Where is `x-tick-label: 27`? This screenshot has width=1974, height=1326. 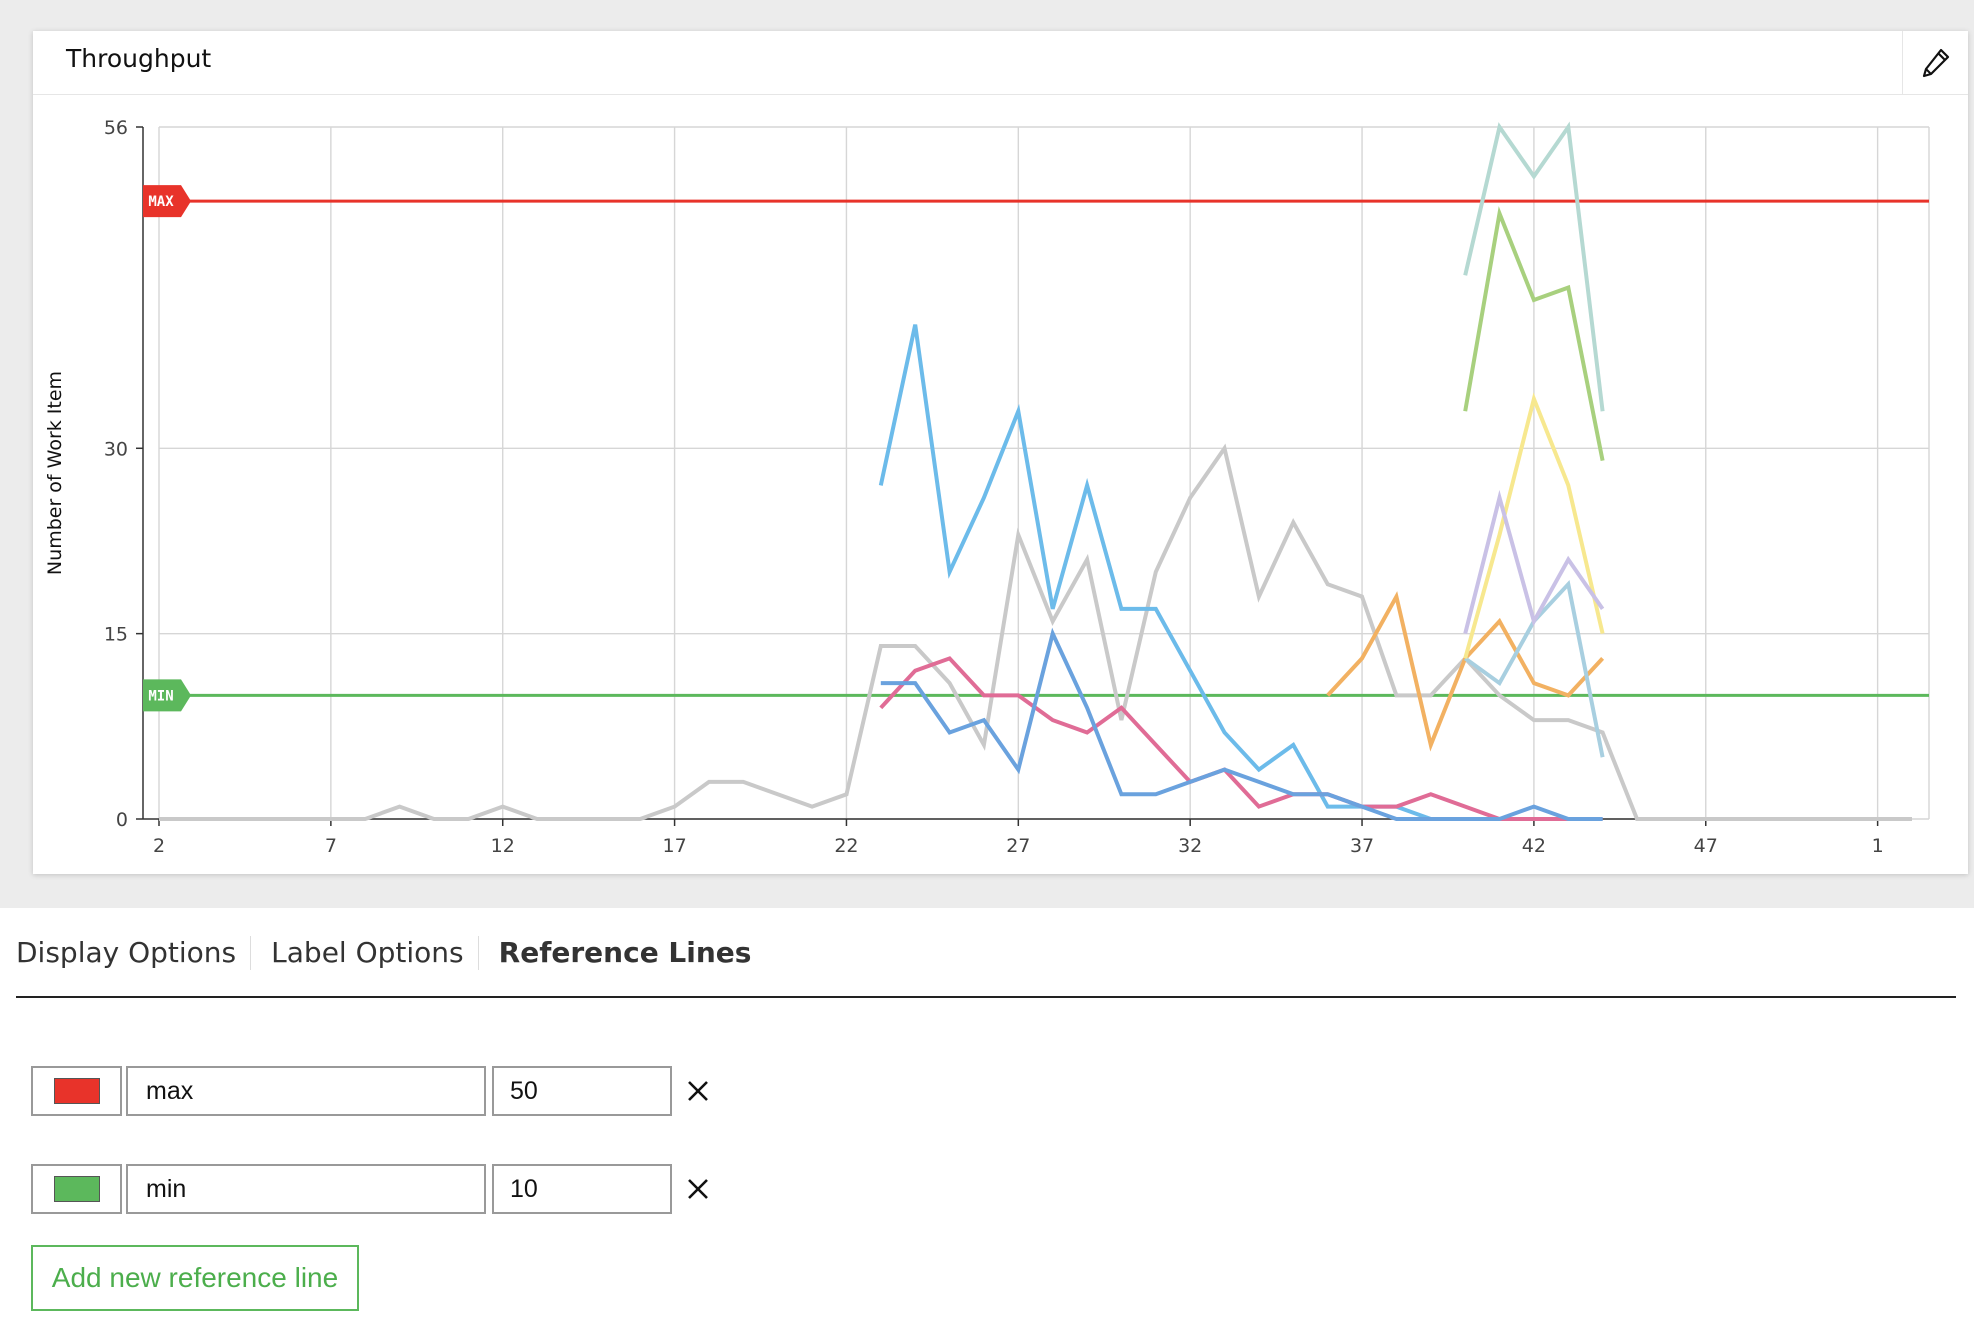 x-tick-label: 27 is located at coordinates (1018, 846).